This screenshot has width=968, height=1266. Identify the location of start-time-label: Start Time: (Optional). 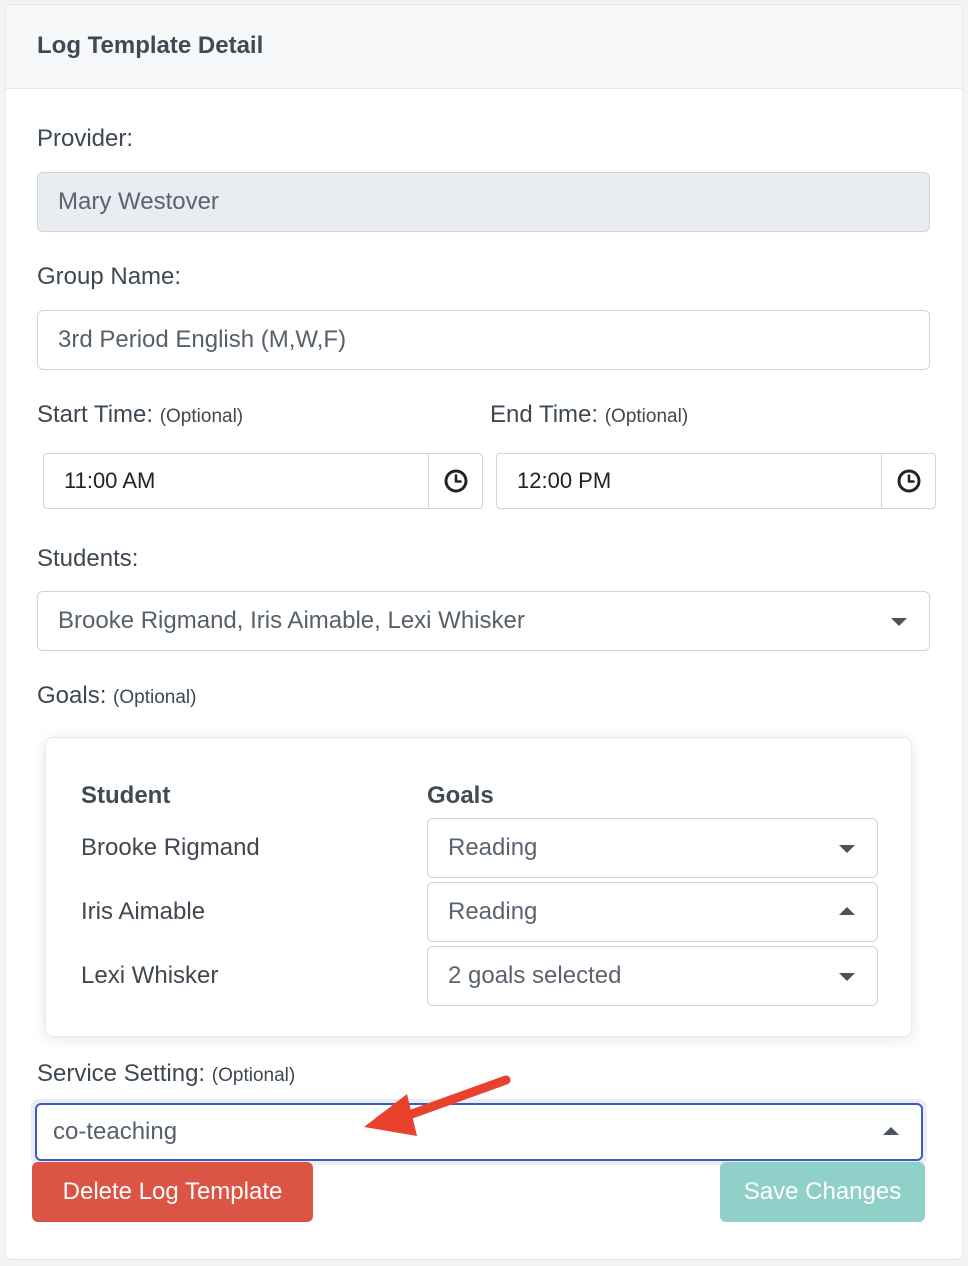
(140, 415).